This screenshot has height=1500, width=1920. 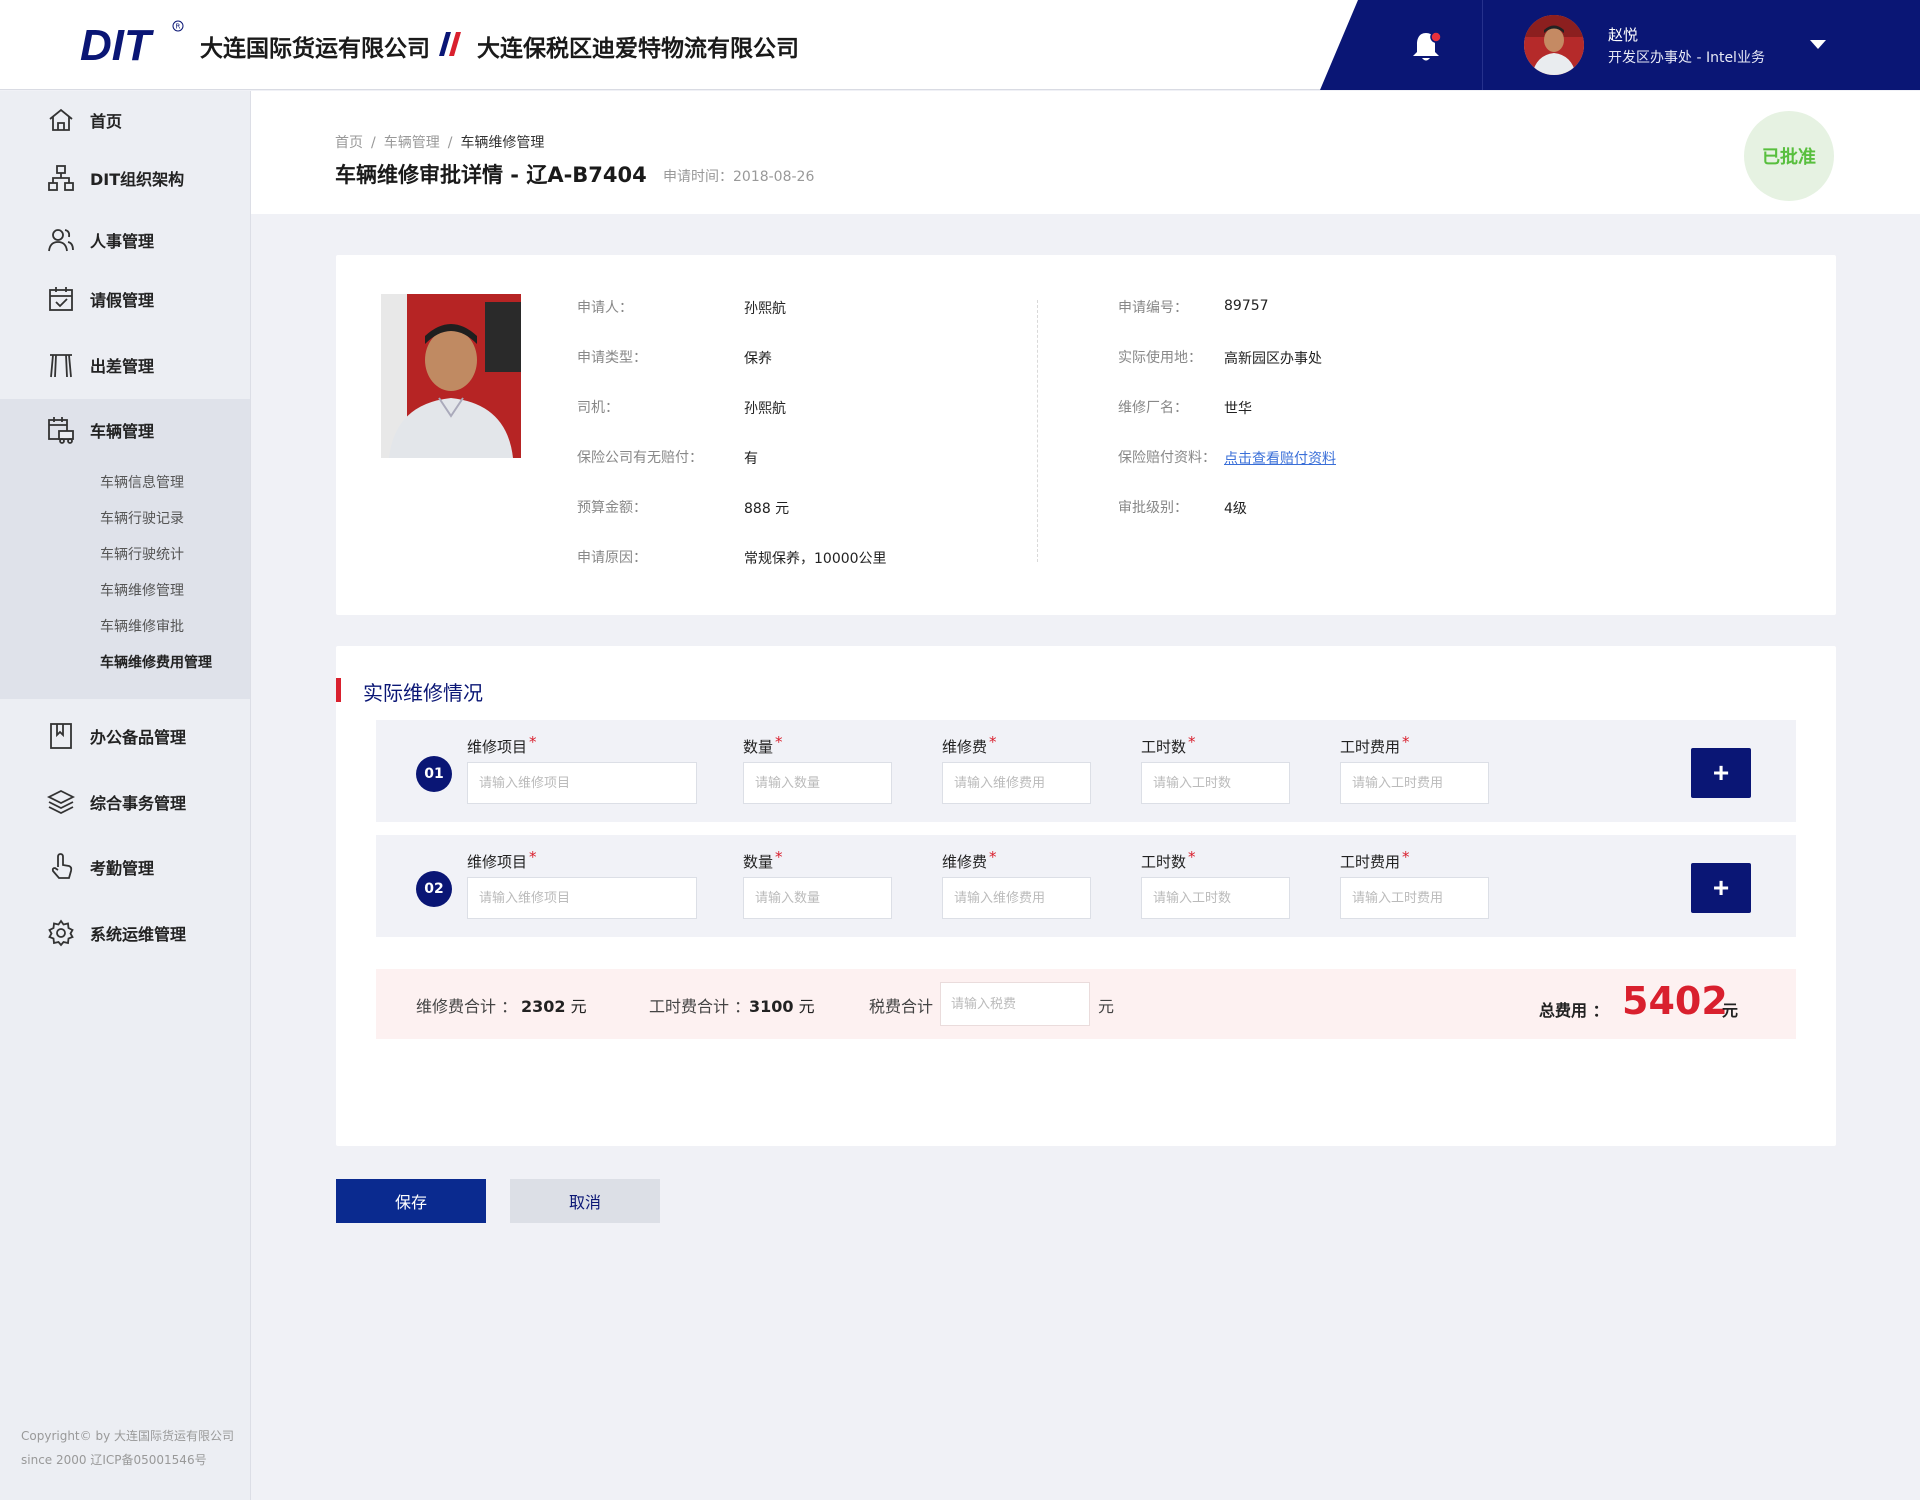 I want to click on sidebar-item-label: 考勤管理, so click(x=122, y=868).